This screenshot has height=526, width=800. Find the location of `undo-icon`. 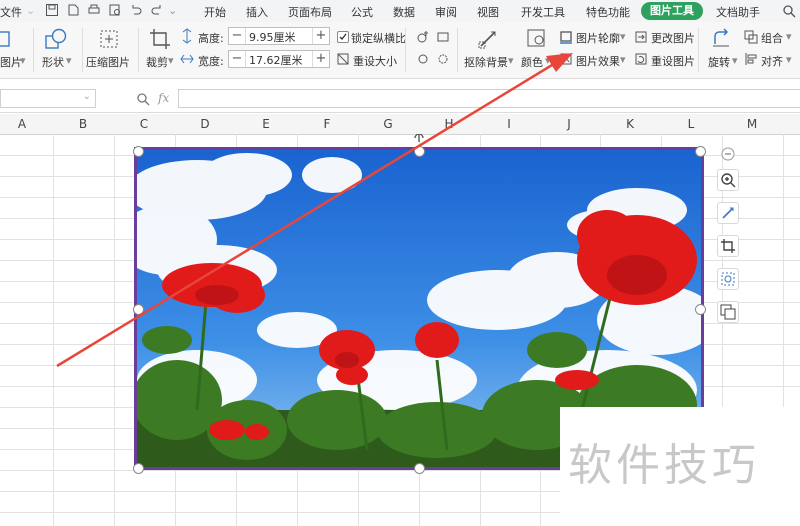

undo-icon is located at coordinates (136, 10).